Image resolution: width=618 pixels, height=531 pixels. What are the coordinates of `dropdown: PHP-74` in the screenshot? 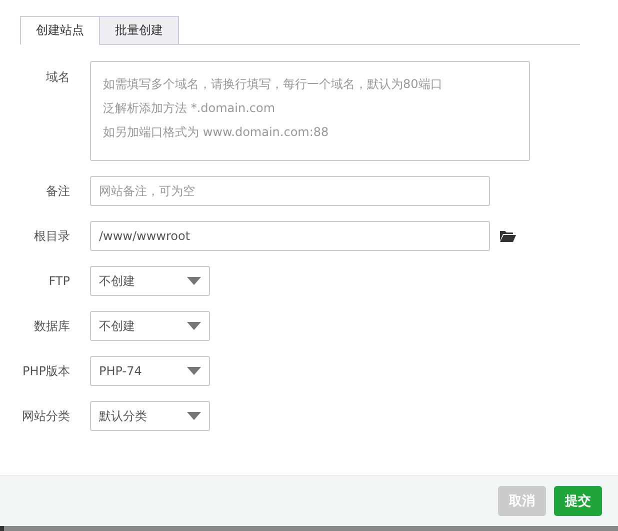 It's located at (150, 371).